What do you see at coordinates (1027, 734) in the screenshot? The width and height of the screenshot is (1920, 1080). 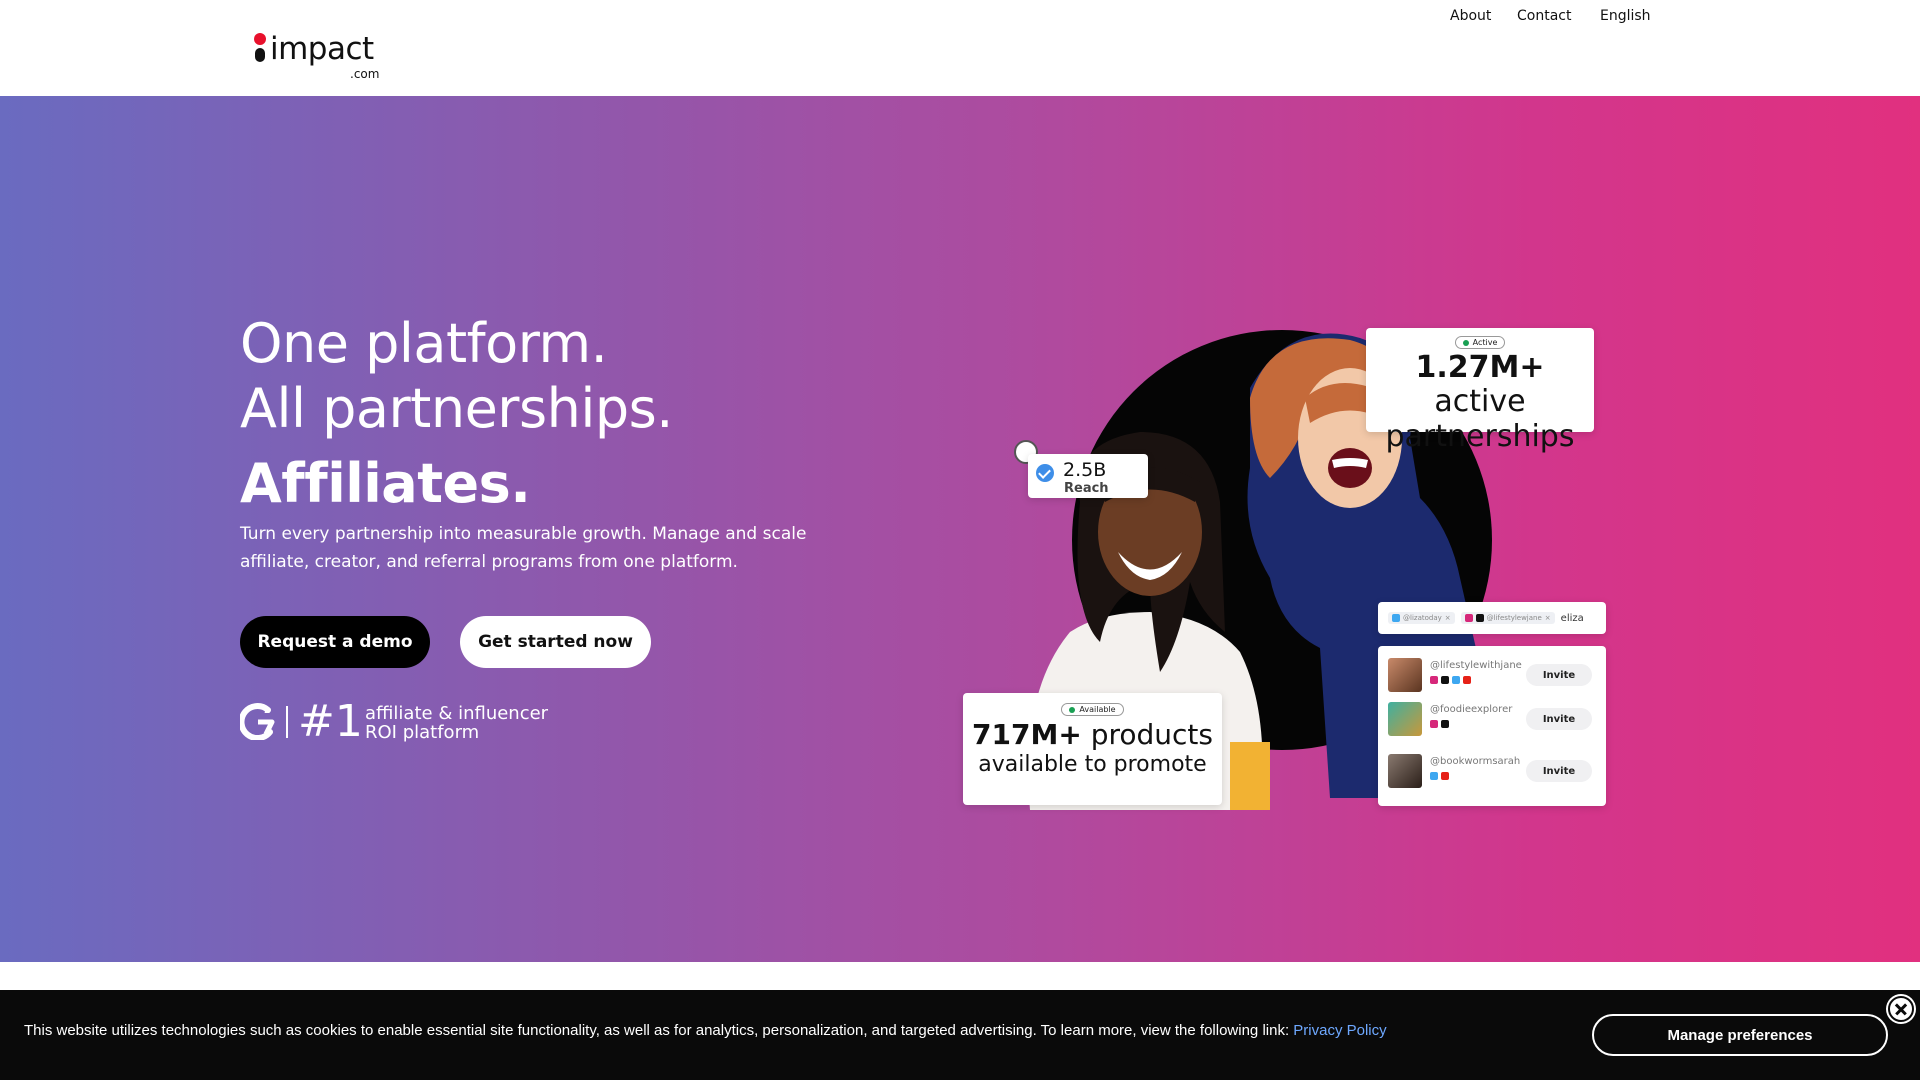 I see `products-value: 717M+` at bounding box center [1027, 734].